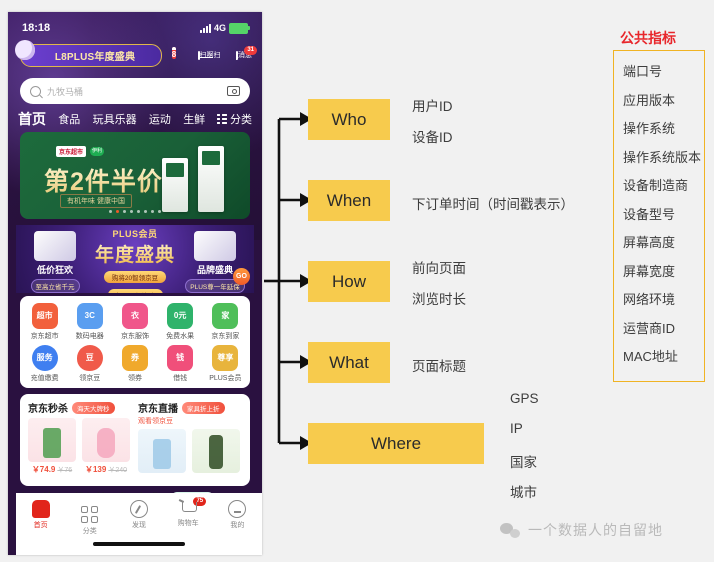 This screenshot has height=562, width=714. What do you see at coordinates (32, 119) in the screenshot?
I see `nav-tab-0: 首页` at bounding box center [32, 119].